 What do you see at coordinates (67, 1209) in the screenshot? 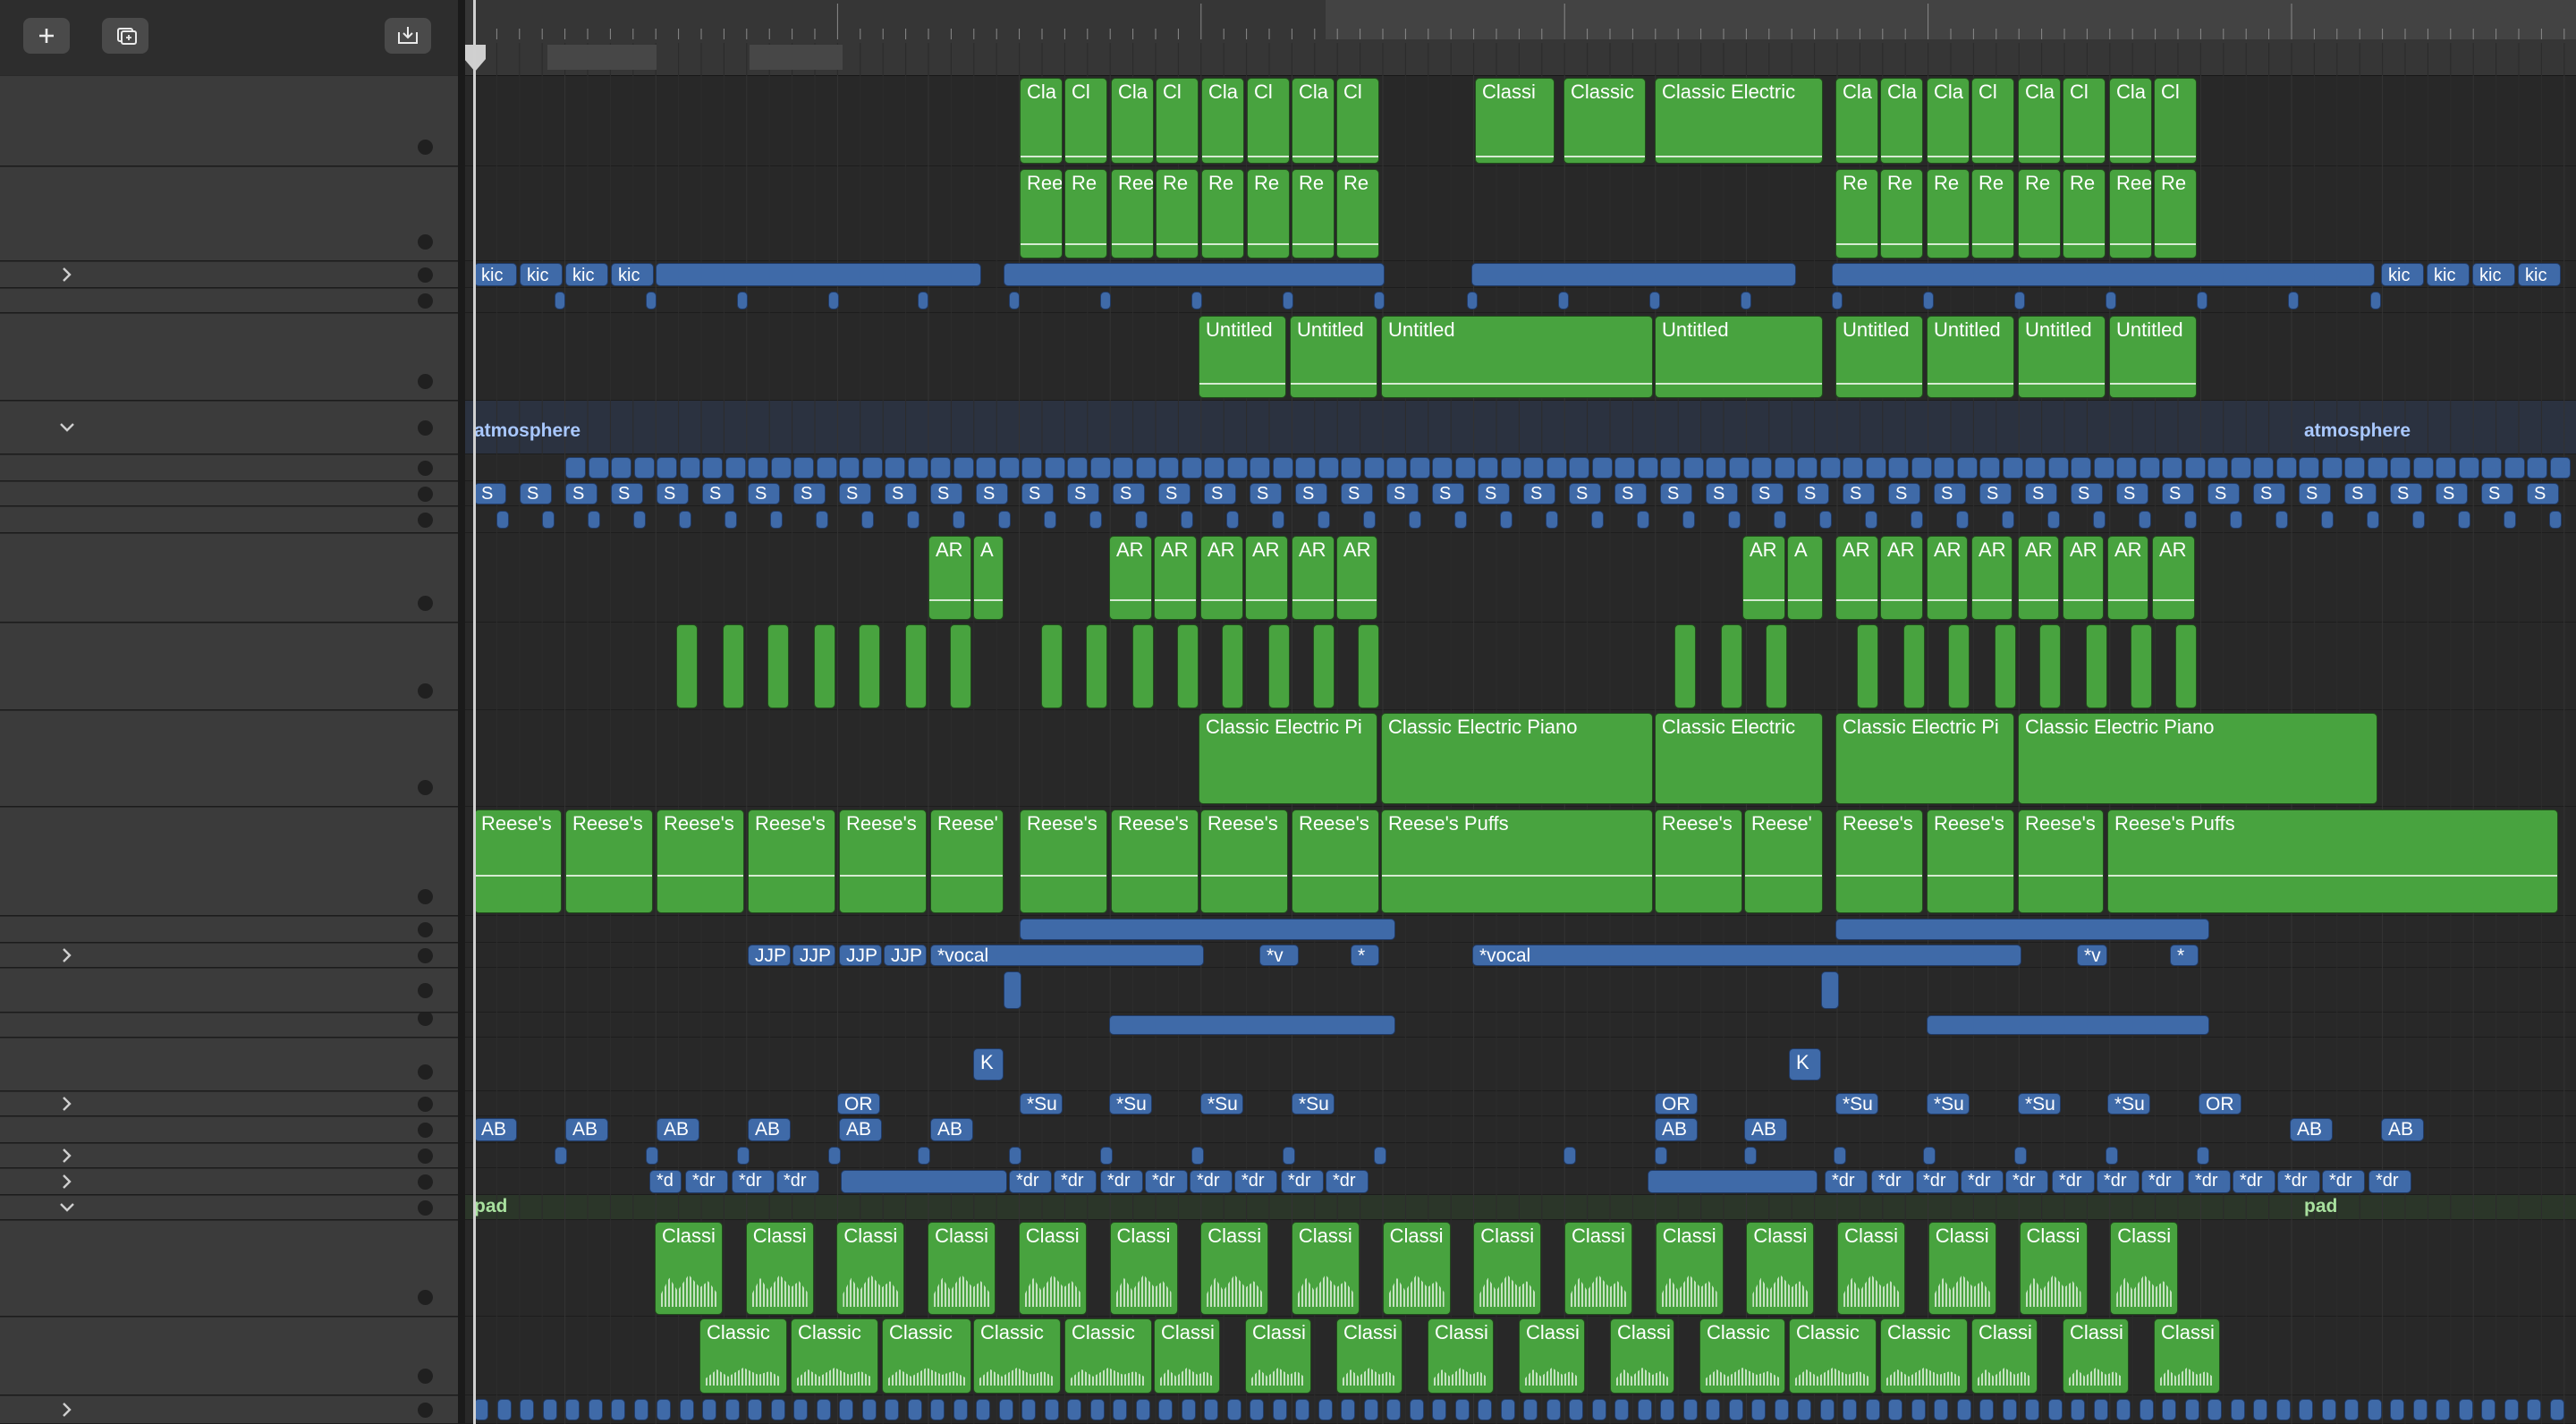
I see `chevron-down-icon` at bounding box center [67, 1209].